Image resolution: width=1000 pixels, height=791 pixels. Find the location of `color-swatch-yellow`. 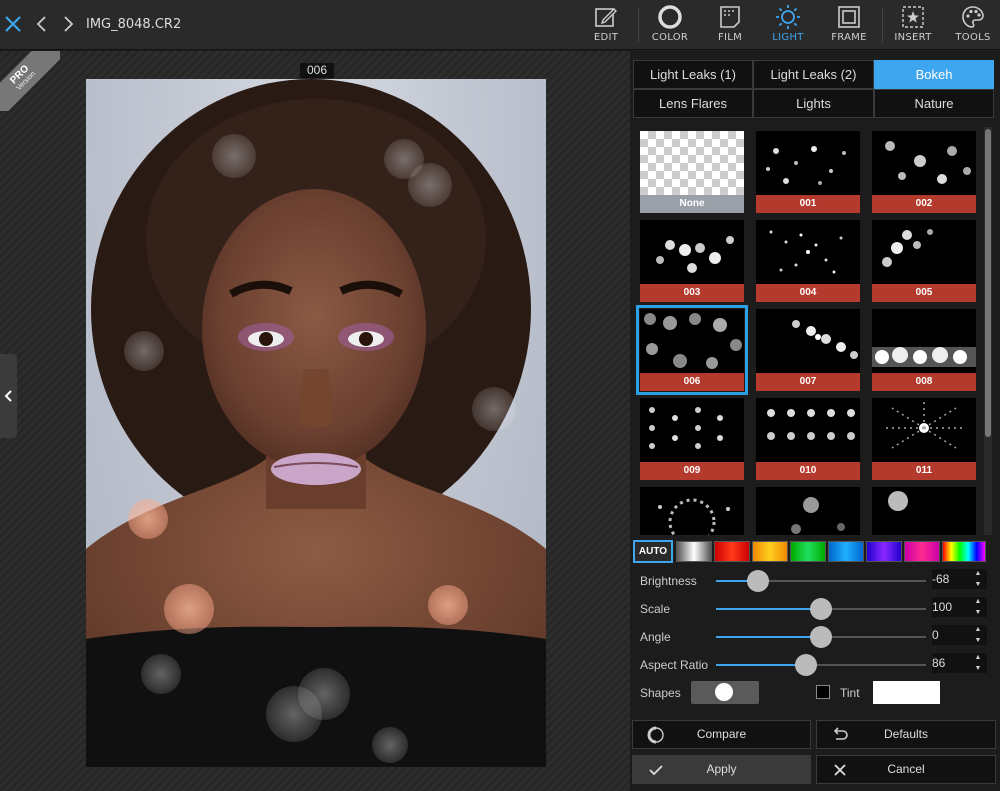

color-swatch-yellow is located at coordinates (770, 551).